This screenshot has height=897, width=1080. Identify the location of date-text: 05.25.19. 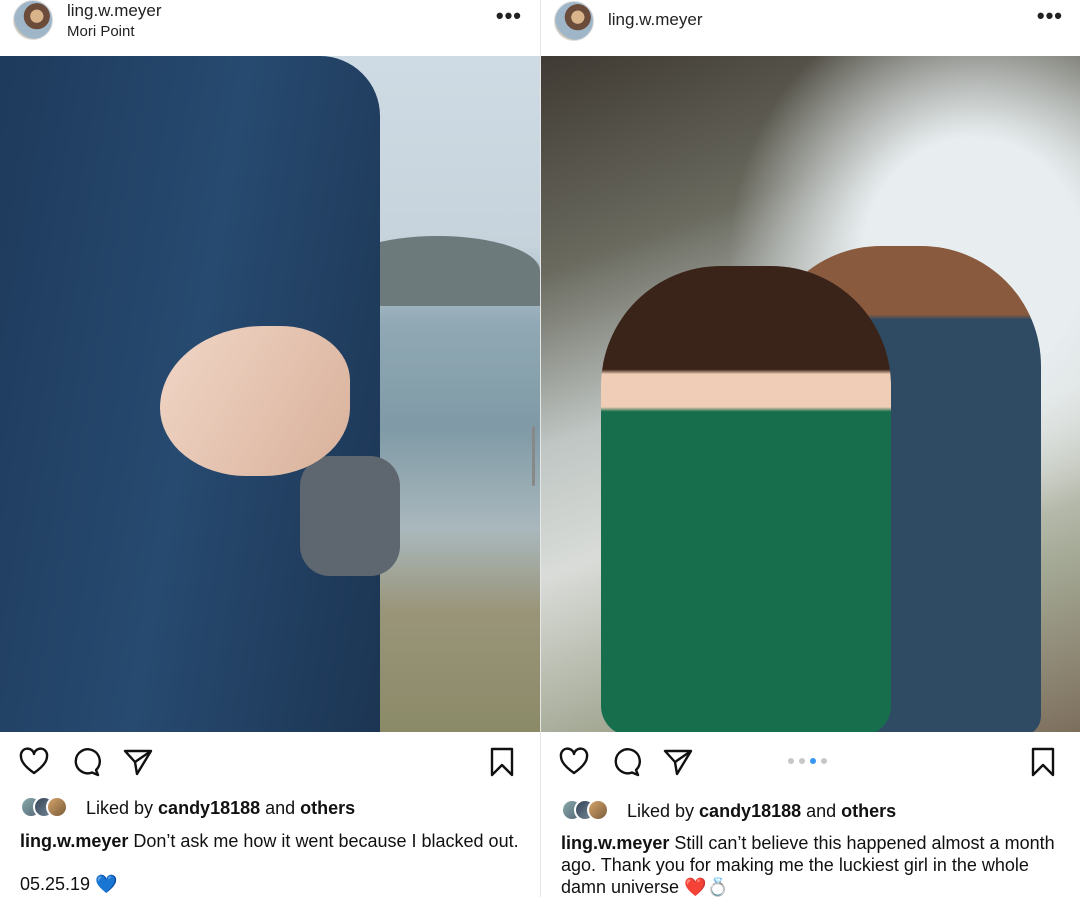
(55, 884).